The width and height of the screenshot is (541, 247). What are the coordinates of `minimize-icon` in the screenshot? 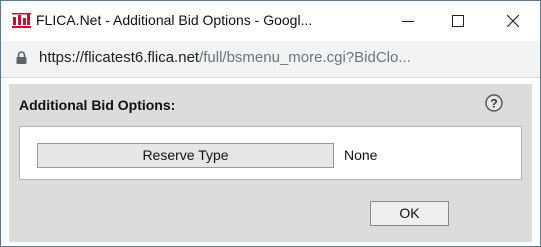 It's located at (408, 21).